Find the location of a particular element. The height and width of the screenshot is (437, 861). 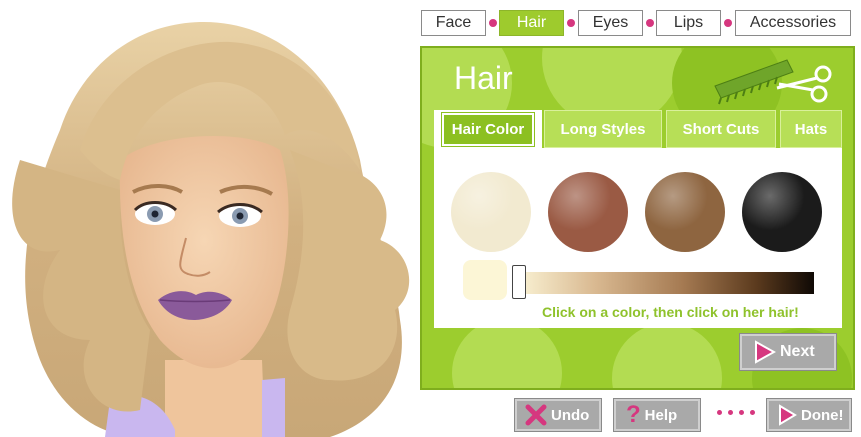

hair-tools-icon is located at coordinates (773, 82).